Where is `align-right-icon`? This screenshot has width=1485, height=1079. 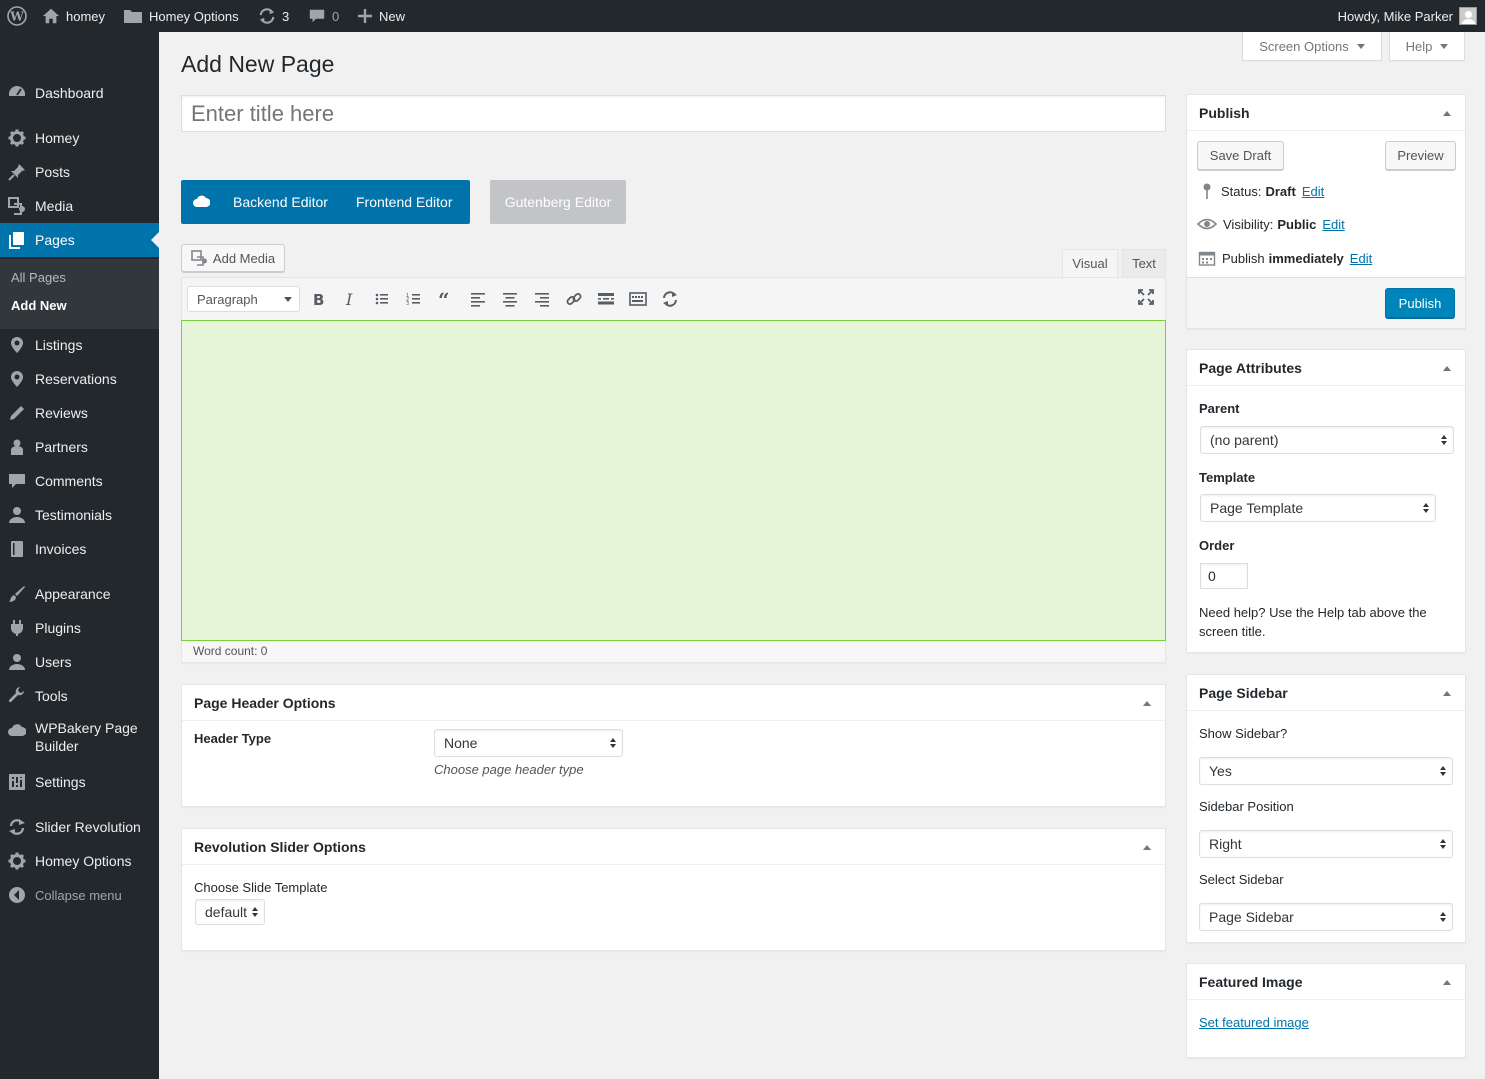
align-right-icon is located at coordinates (542, 299).